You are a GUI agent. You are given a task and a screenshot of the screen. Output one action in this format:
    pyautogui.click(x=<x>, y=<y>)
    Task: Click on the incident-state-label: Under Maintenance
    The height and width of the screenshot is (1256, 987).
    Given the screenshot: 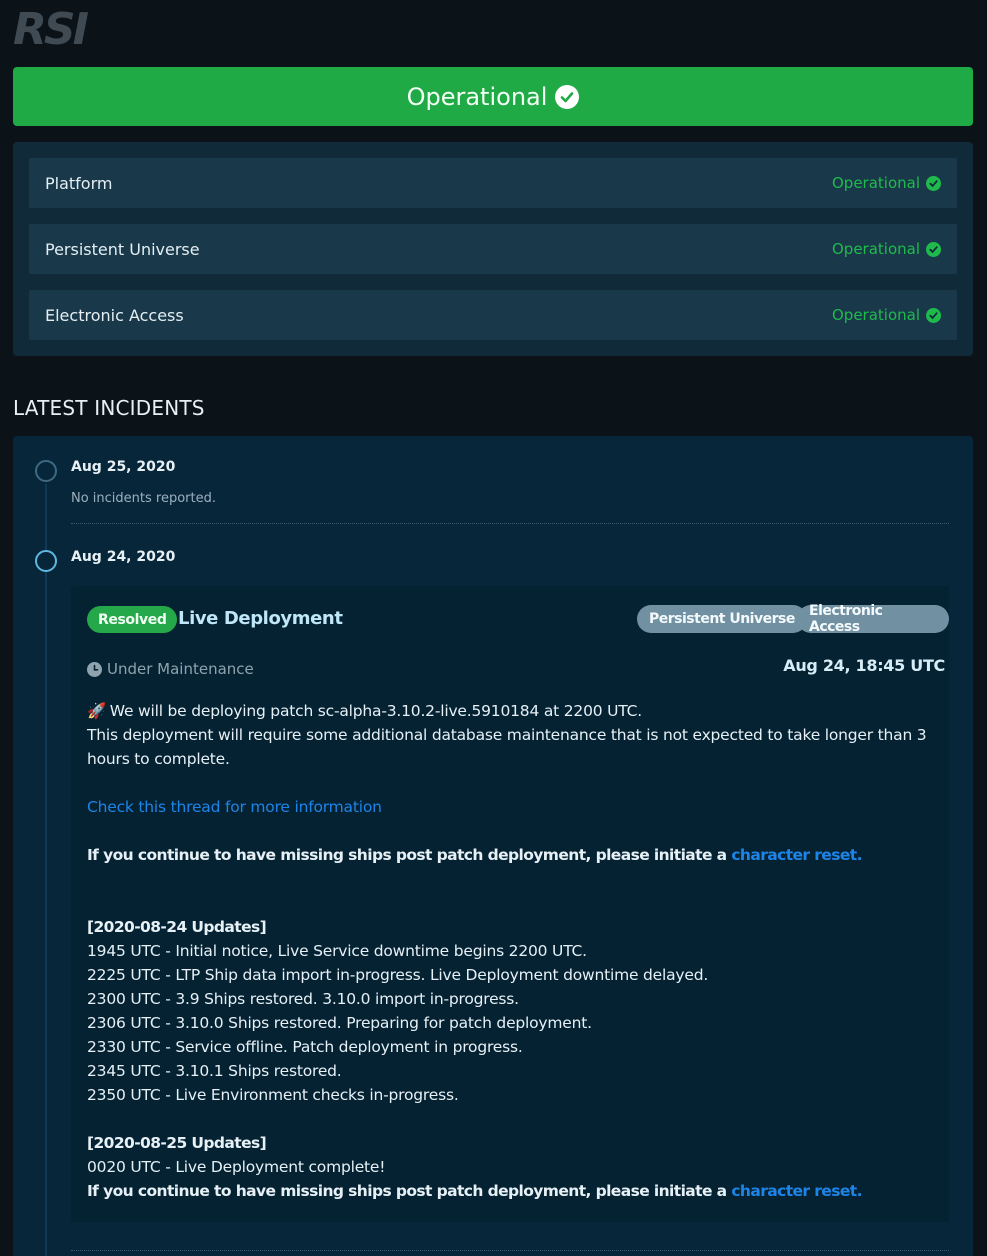 What is the action you would take?
    pyautogui.click(x=180, y=669)
    